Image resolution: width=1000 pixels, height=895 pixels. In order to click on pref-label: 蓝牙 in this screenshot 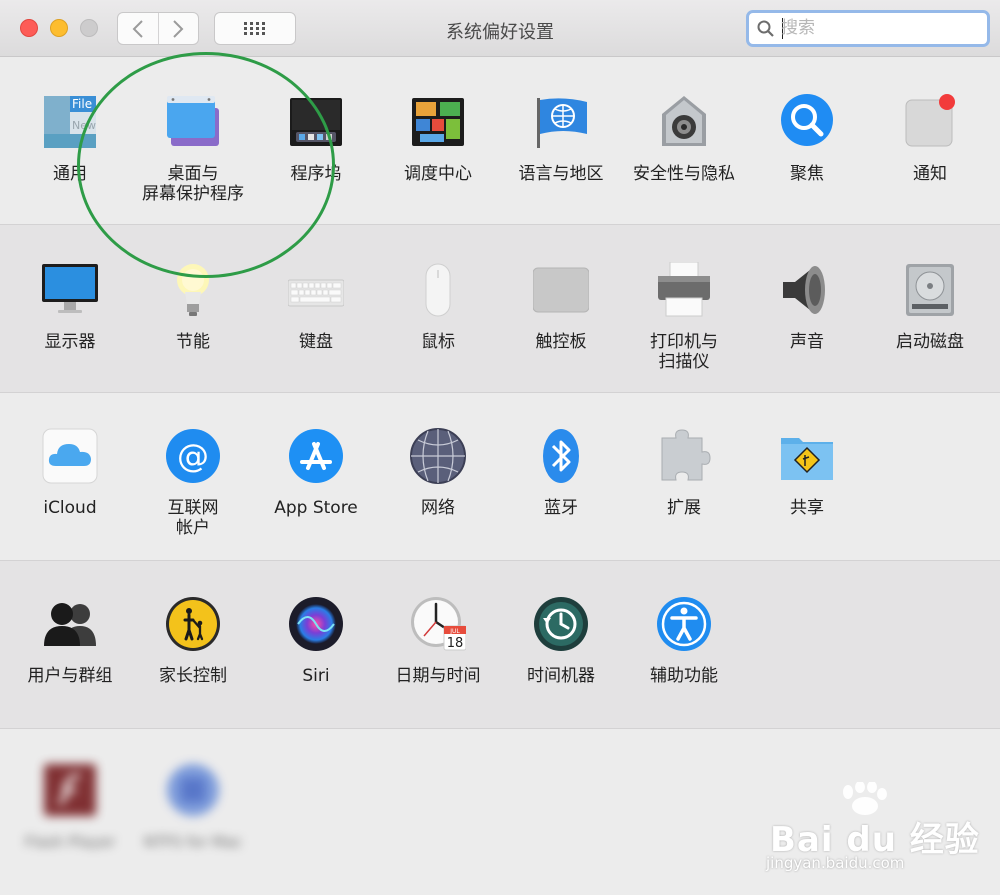, I will do `click(561, 508)`.